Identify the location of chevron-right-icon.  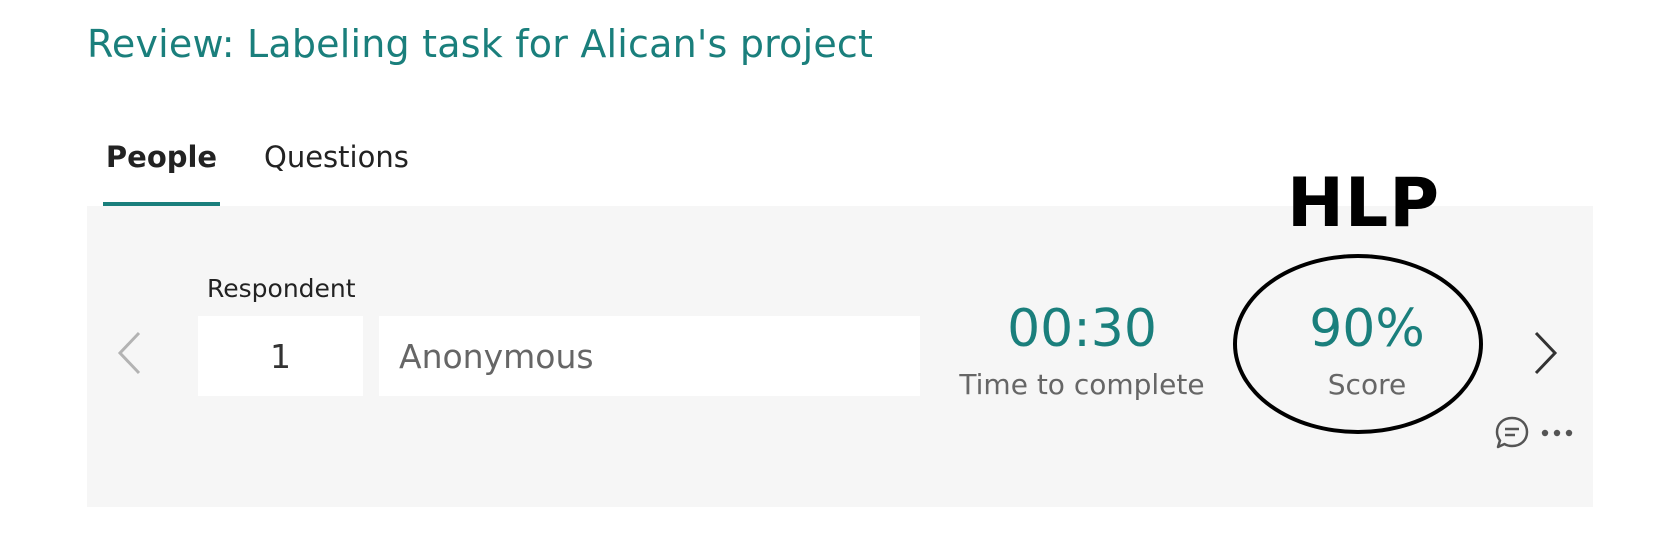
(1546, 353).